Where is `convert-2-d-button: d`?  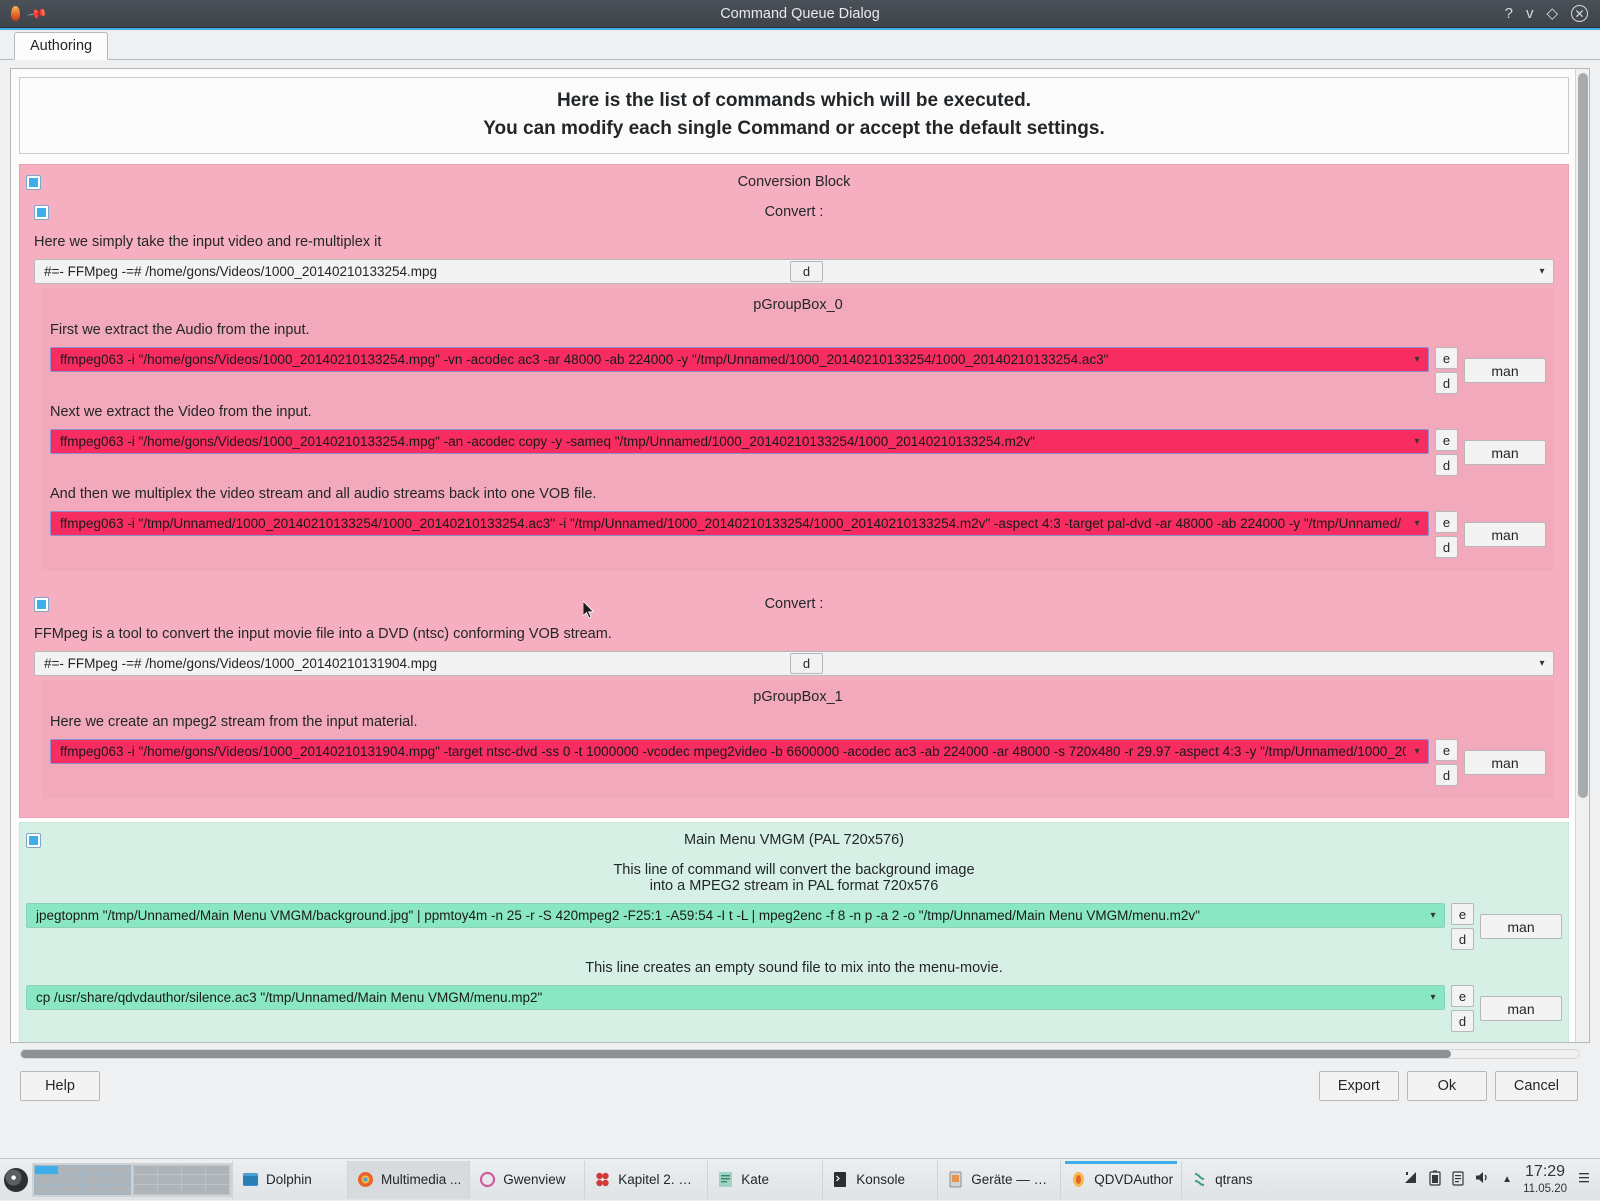
convert-2-d-button: d is located at coordinates (806, 663).